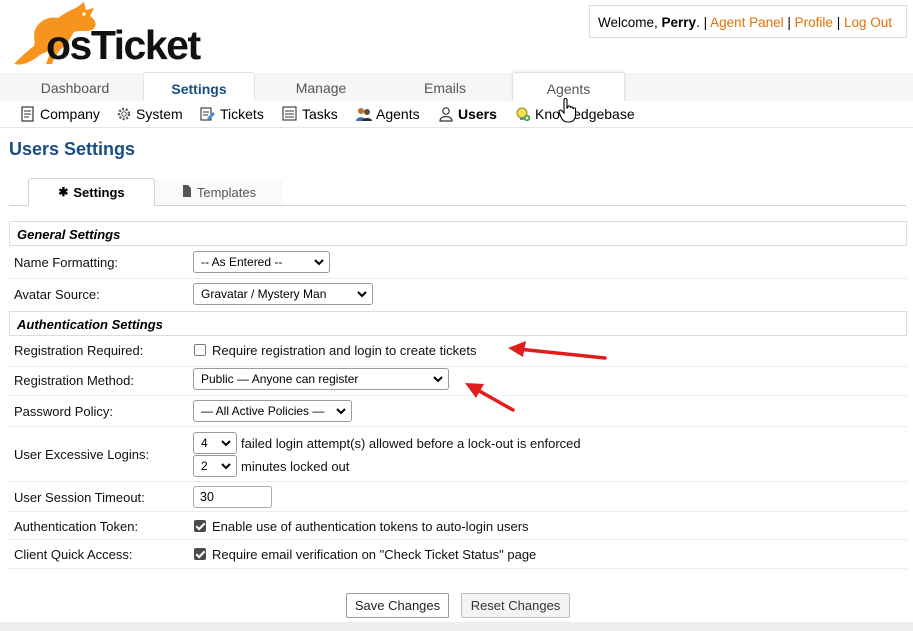 The image size is (913, 631). I want to click on user-name: Perry, so click(679, 22).